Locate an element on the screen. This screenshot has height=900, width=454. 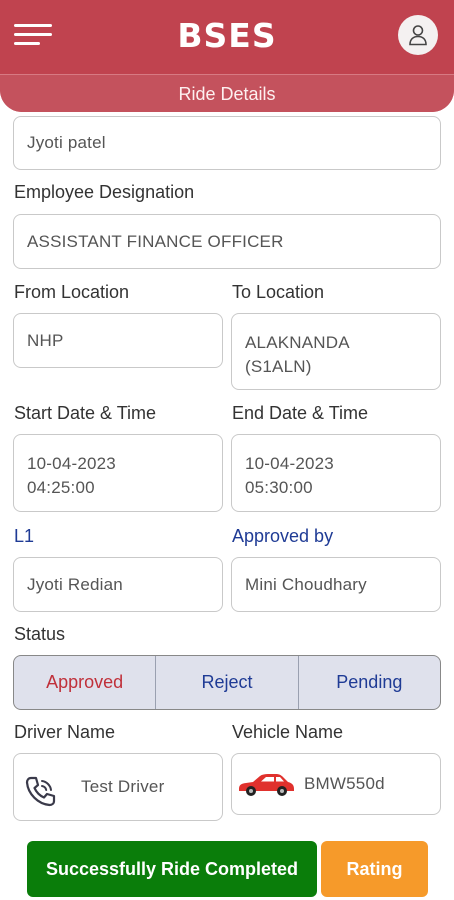
approved-by-field: Mini Choudhary is located at coordinates (336, 584).